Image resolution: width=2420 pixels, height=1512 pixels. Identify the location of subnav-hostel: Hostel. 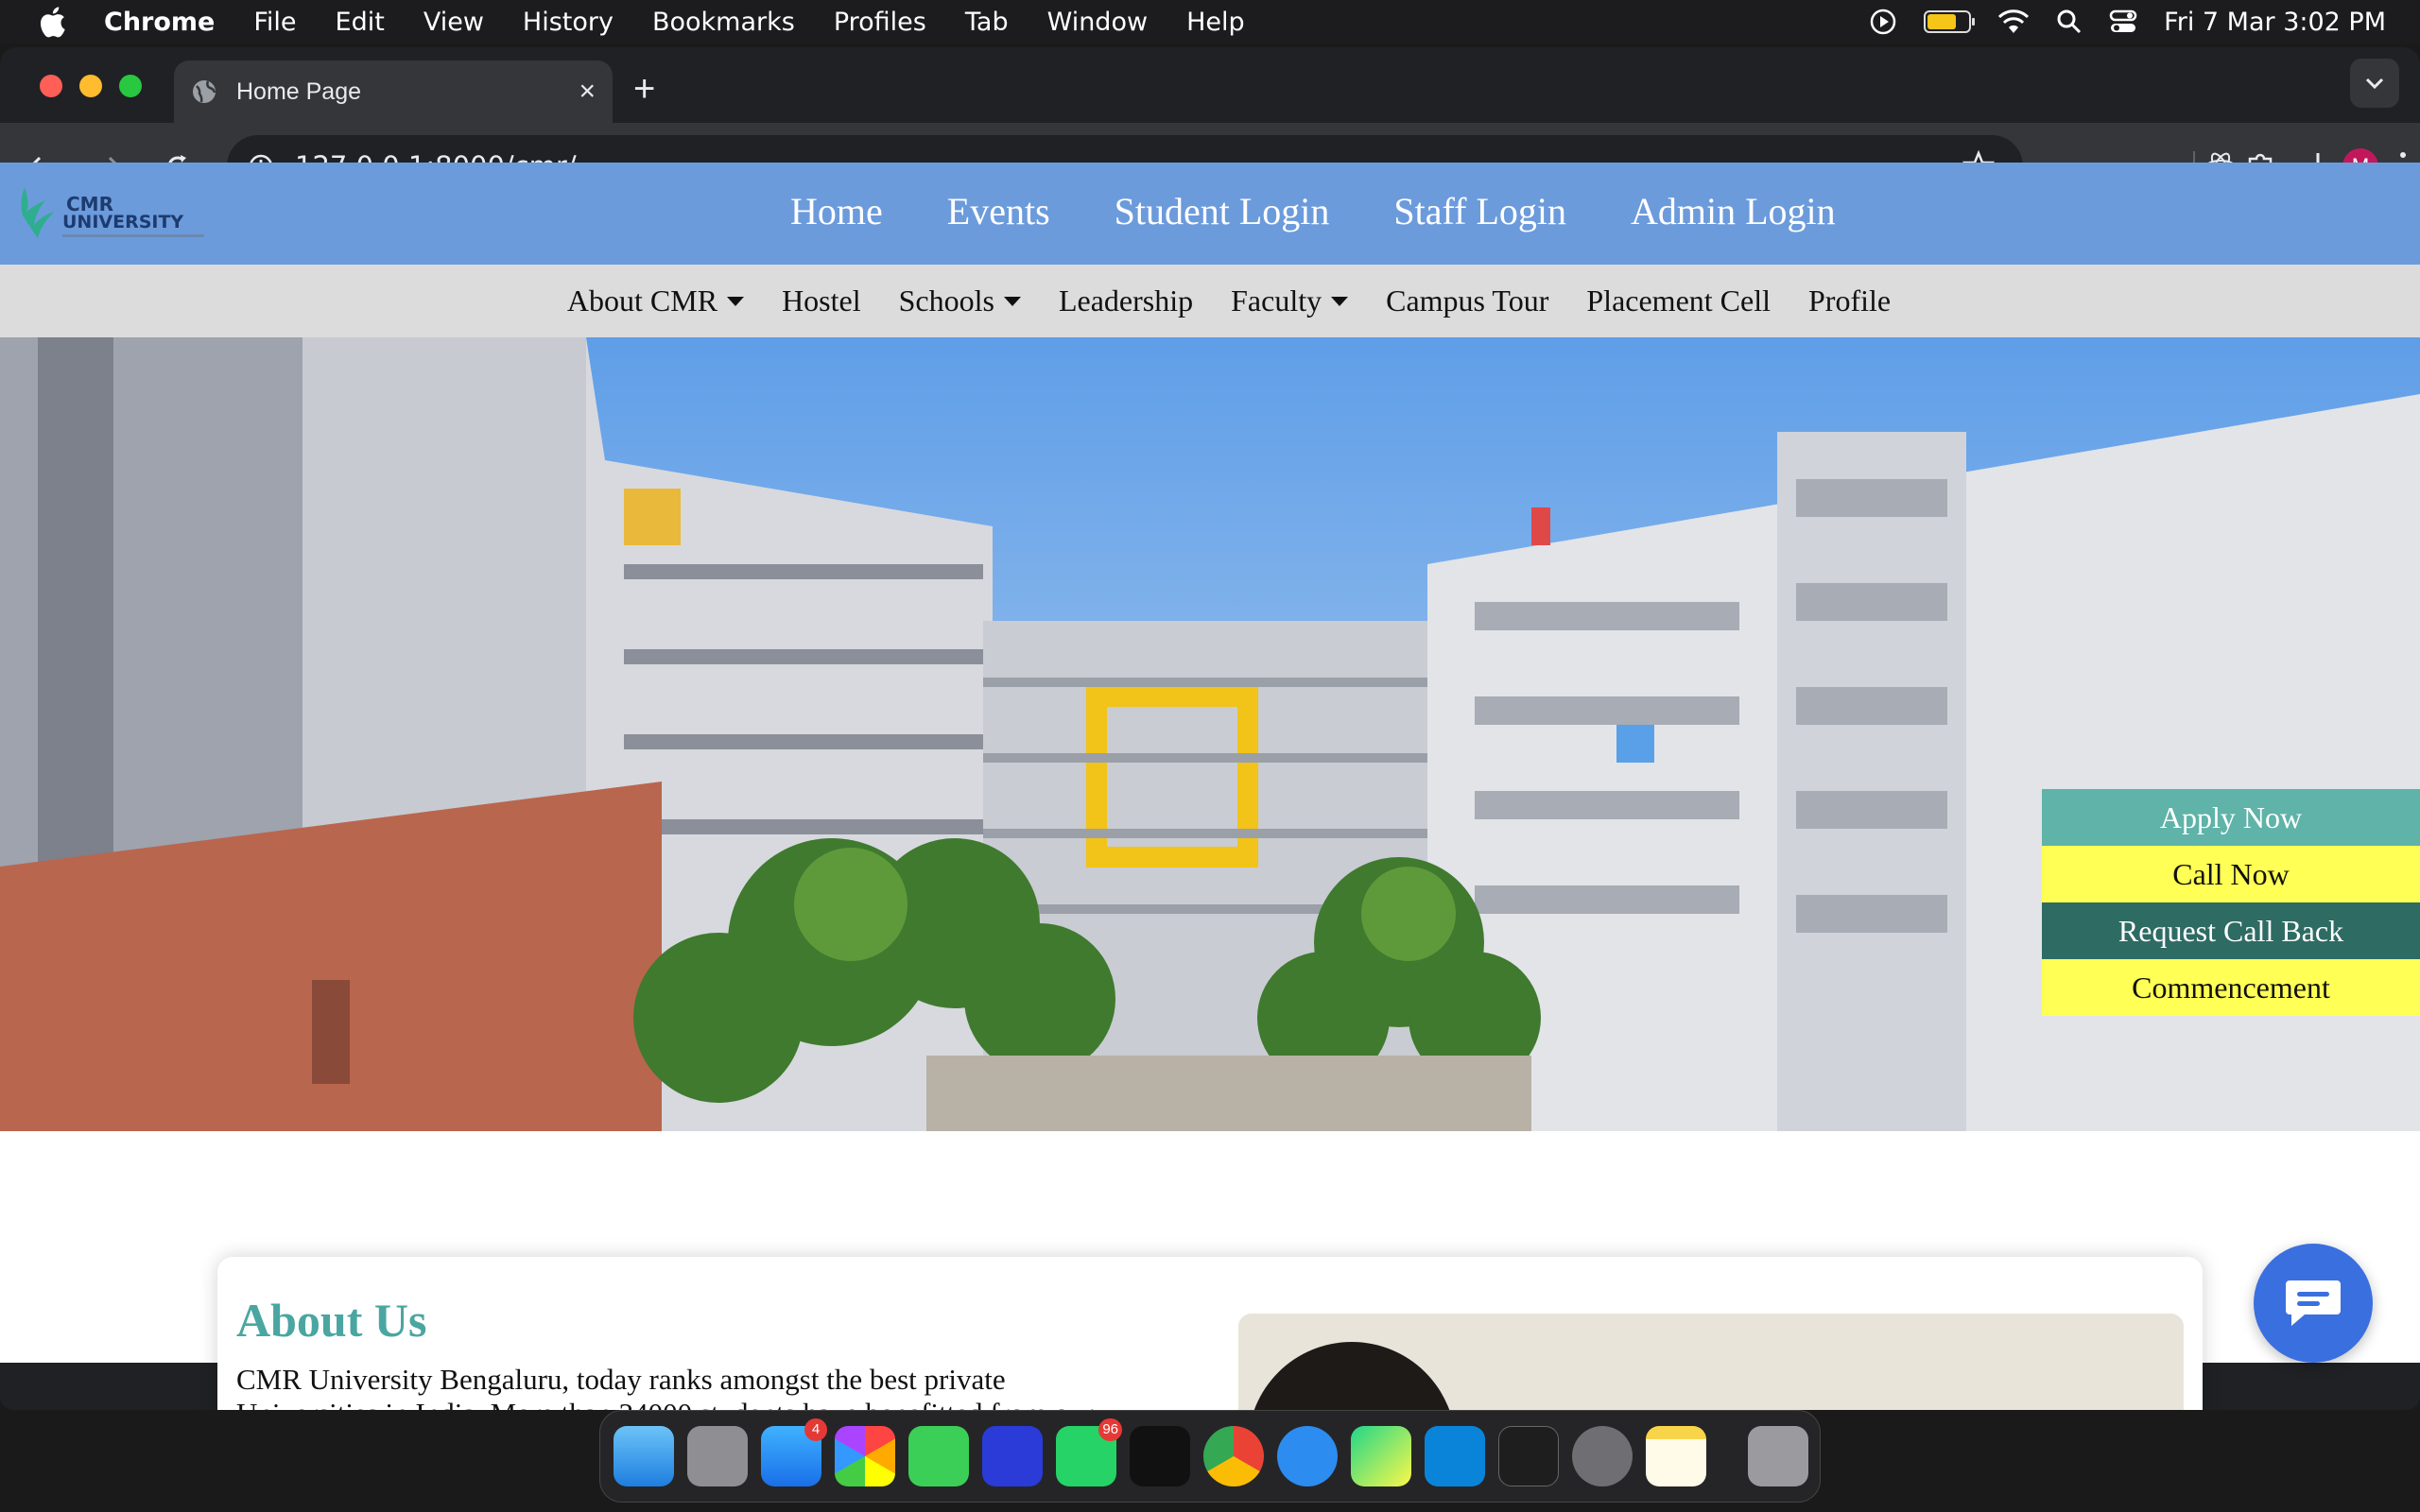
(821, 301).